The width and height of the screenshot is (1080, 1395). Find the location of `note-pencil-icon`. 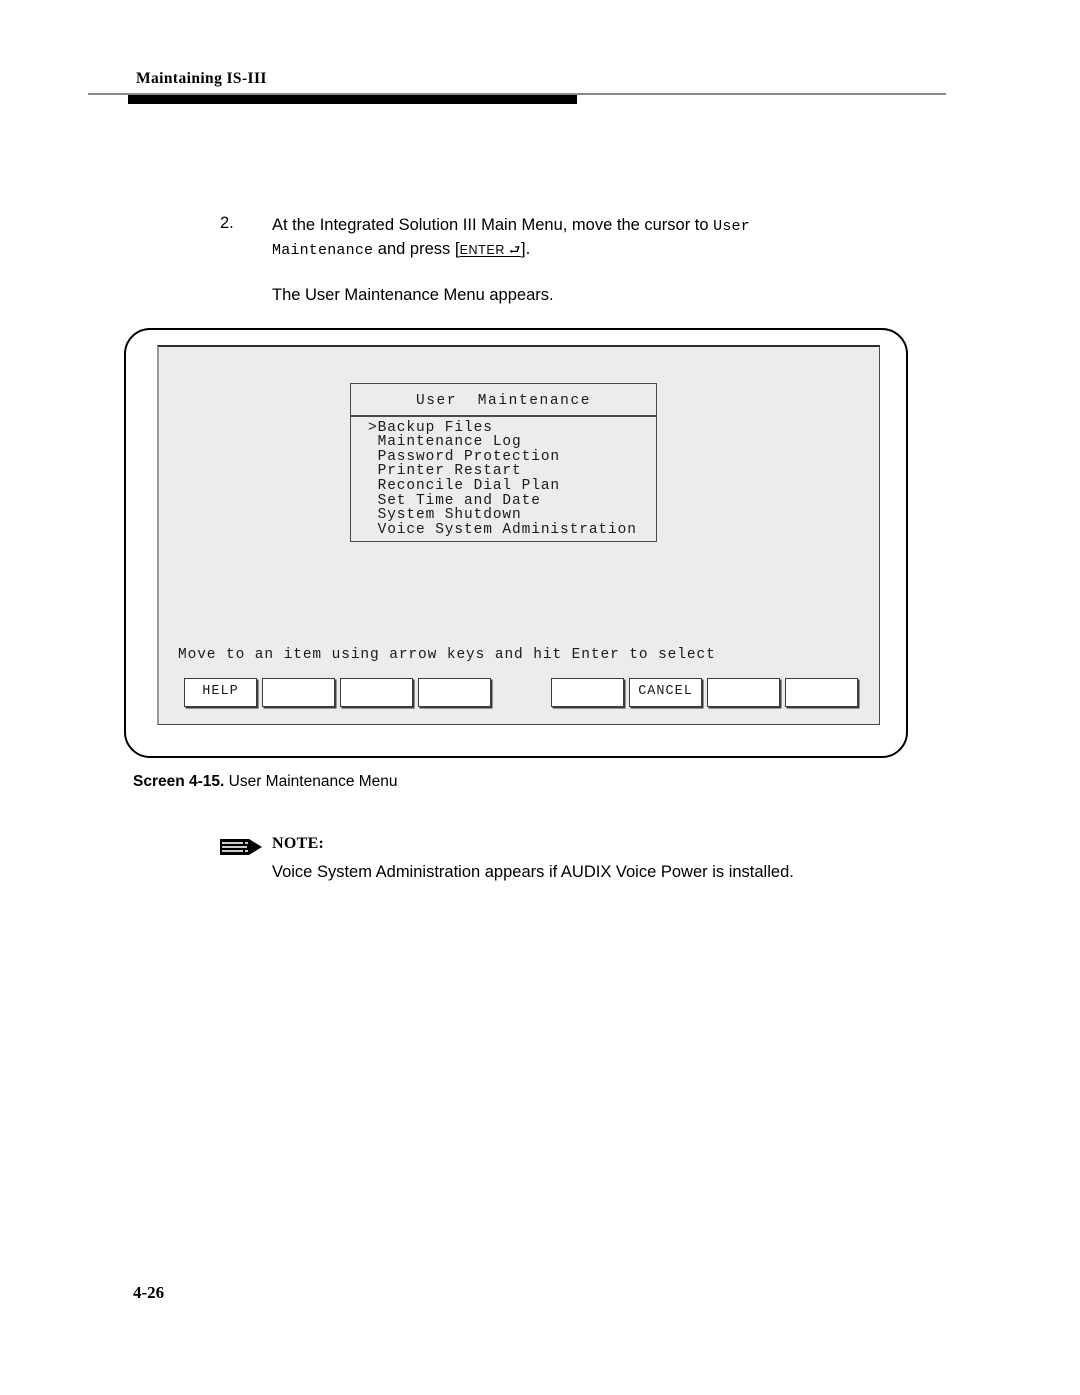

note-pencil-icon is located at coordinates (241, 847).